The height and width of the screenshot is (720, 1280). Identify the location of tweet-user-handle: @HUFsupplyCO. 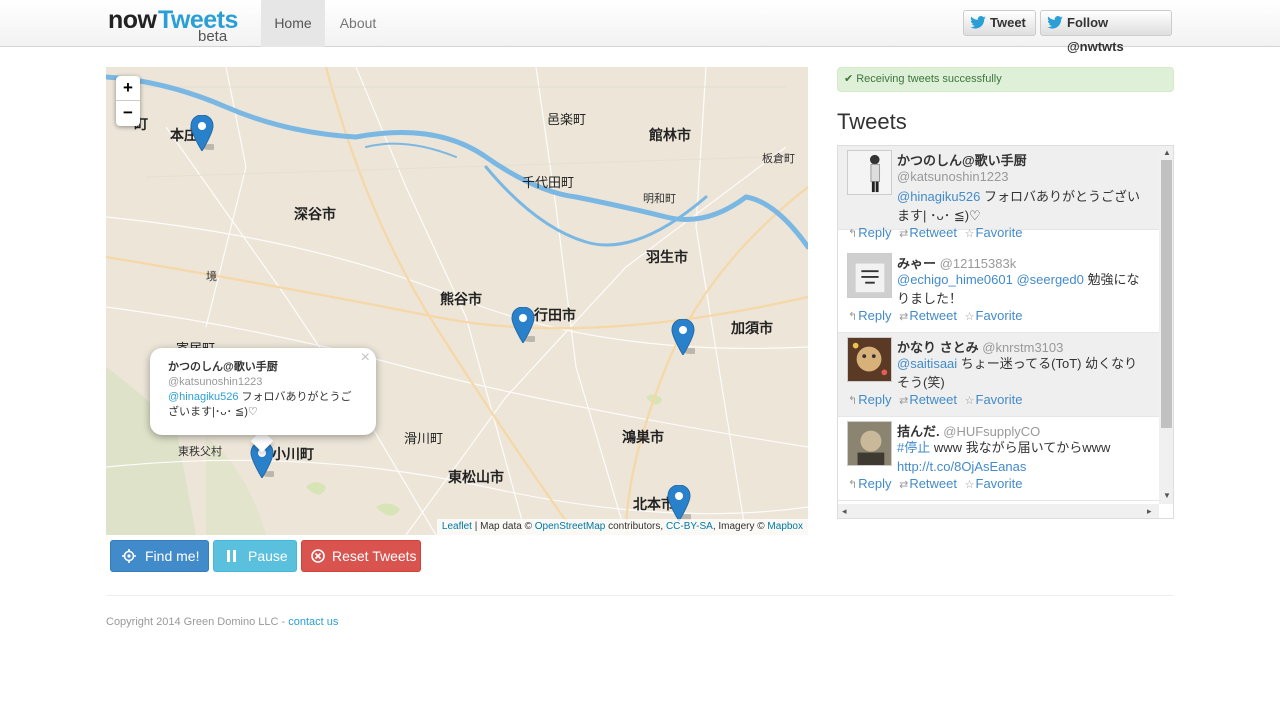
(991, 431).